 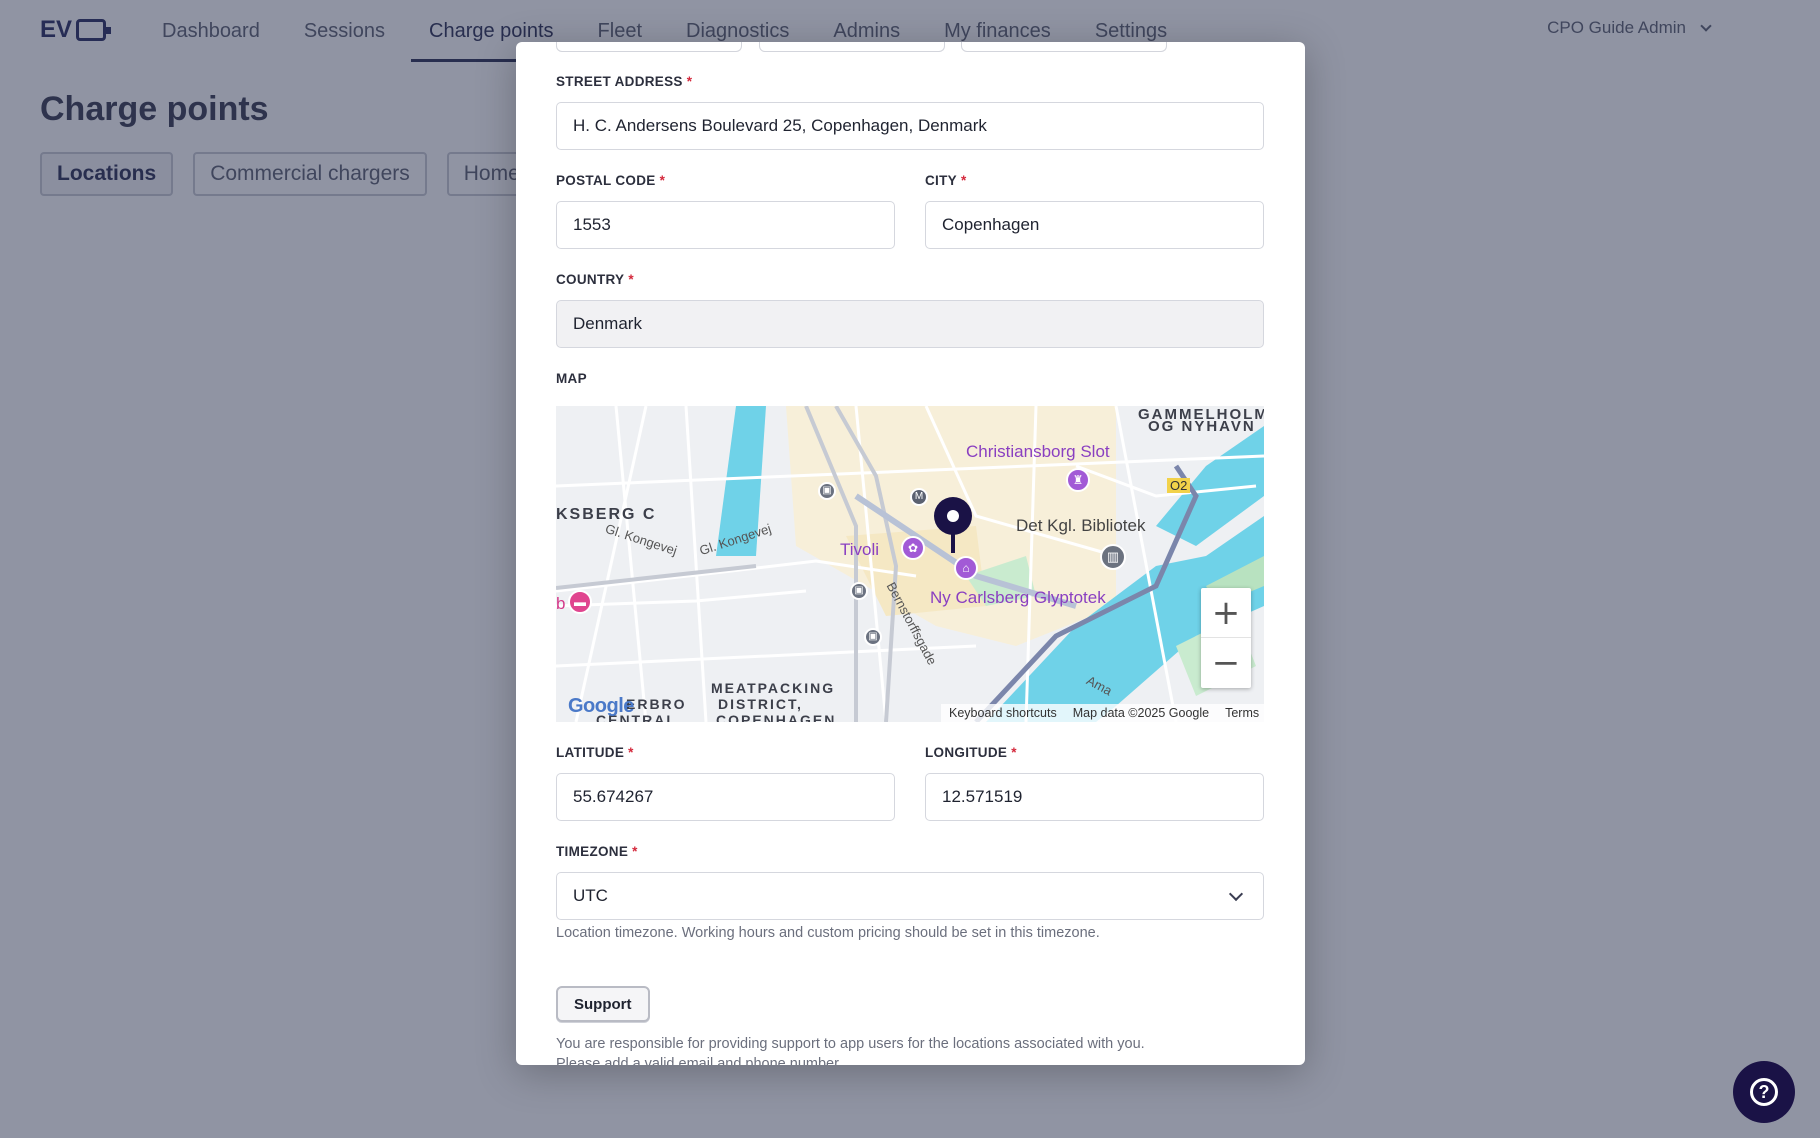 What do you see at coordinates (760, 704) in the screenshot?
I see `map-label-meatpacking-2: DISTRICT,` at bounding box center [760, 704].